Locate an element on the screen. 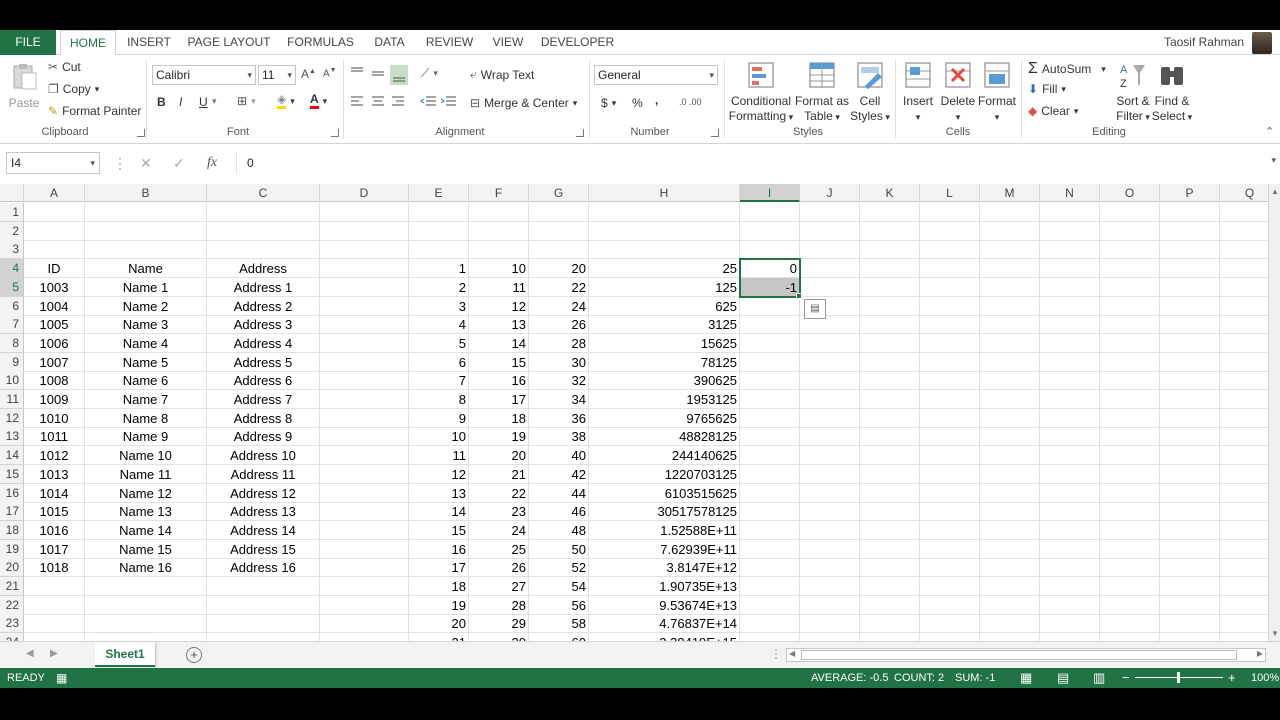  row-header: 12 is located at coordinates (12, 418).